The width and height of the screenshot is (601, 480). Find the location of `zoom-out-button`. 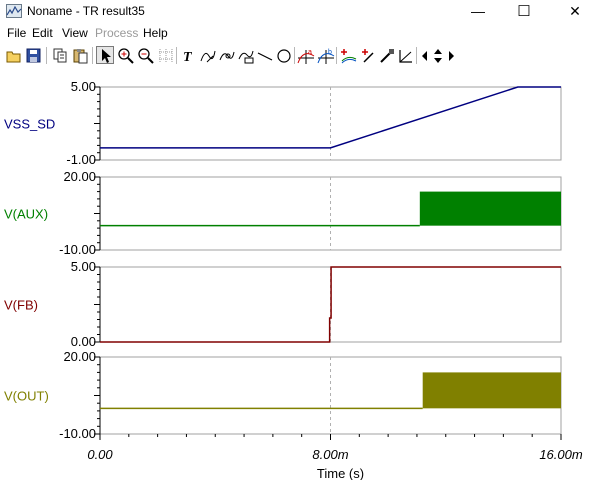

zoom-out-button is located at coordinates (145, 55).